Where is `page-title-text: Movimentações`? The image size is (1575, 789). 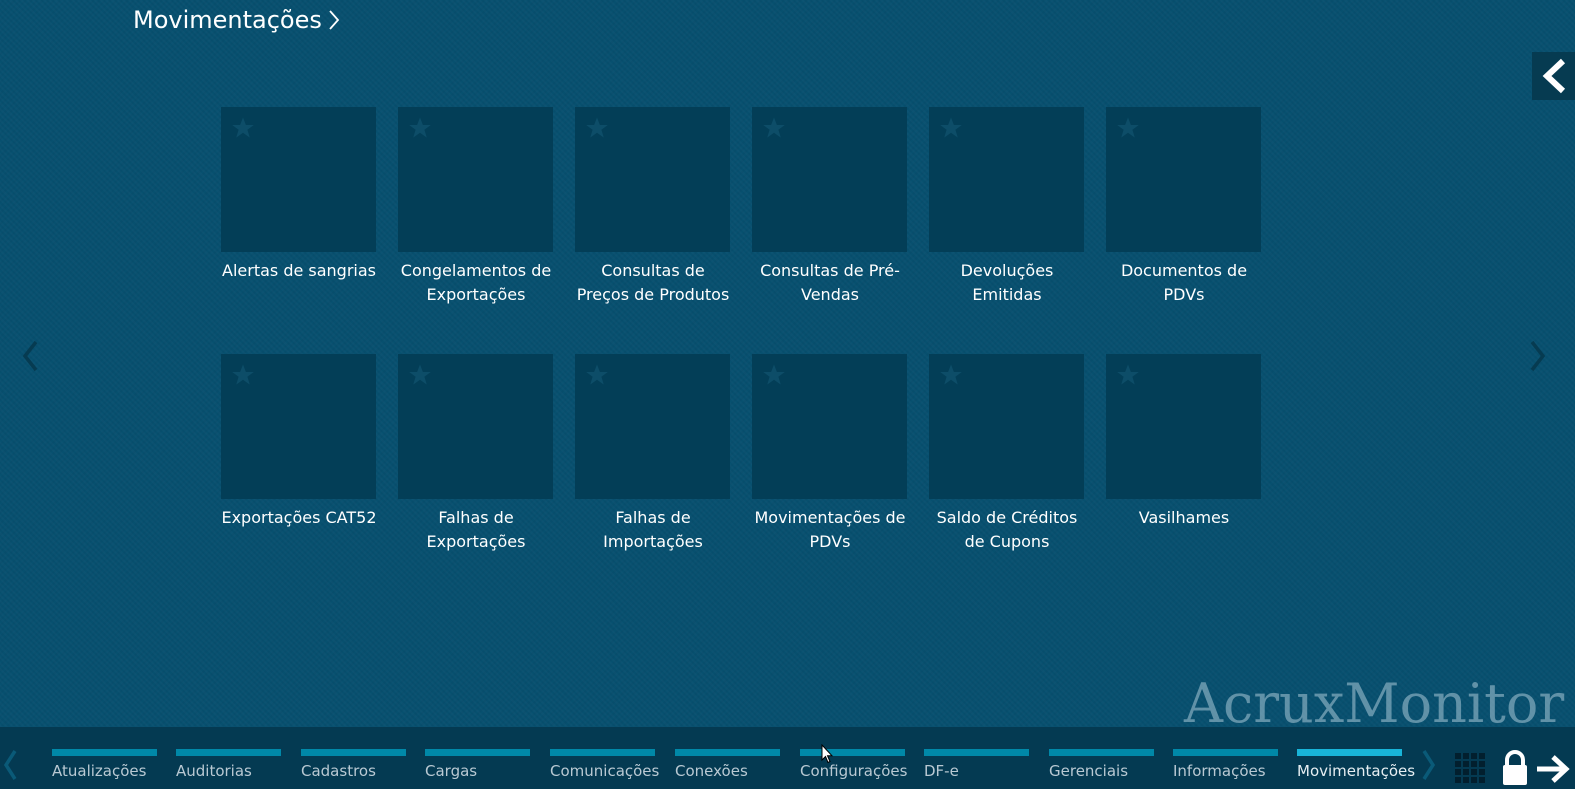
page-title-text: Movimentações is located at coordinates (227, 20).